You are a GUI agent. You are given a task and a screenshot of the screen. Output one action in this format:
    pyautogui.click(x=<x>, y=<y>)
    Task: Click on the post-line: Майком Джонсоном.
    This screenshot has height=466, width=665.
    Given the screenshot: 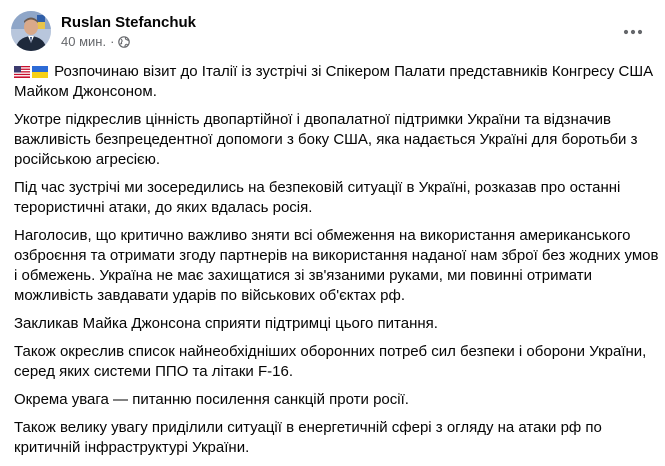 What is the action you would take?
    pyautogui.click(x=85, y=91)
    